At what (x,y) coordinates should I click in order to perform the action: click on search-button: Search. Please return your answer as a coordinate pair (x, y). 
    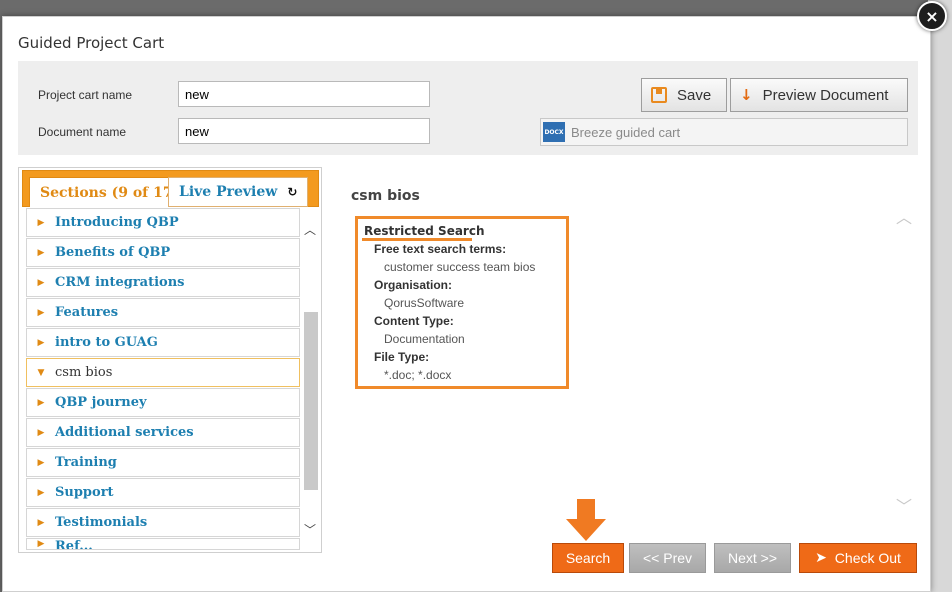
    Looking at the image, I should click on (588, 558).